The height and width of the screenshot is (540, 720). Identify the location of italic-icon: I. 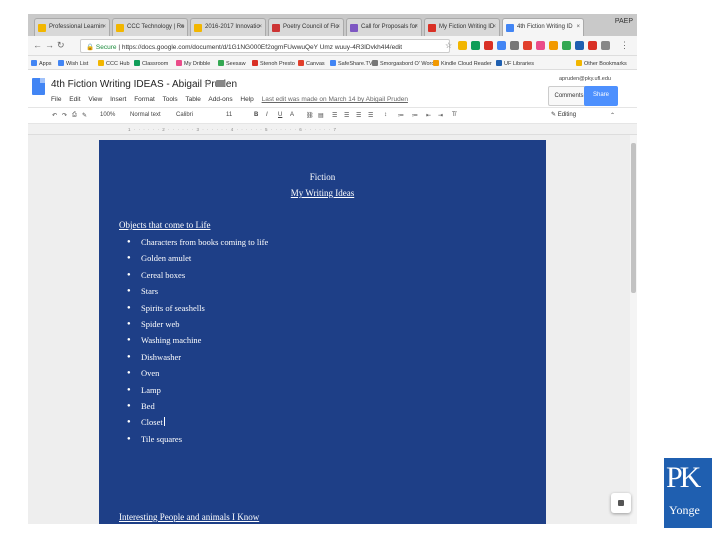
(267, 115).